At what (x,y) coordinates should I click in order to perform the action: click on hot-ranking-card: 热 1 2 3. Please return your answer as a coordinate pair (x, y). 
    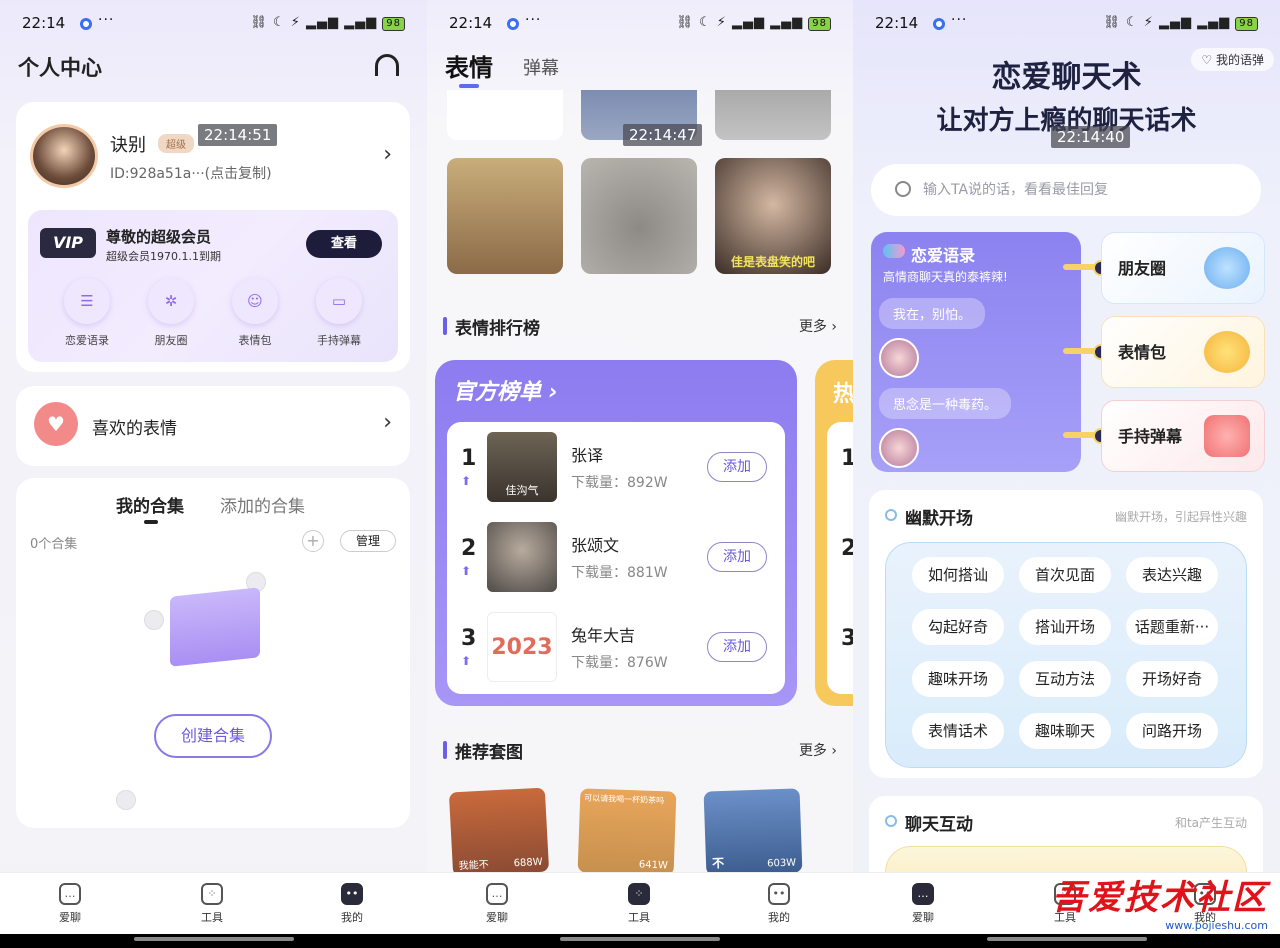
    Looking at the image, I should click on (834, 533).